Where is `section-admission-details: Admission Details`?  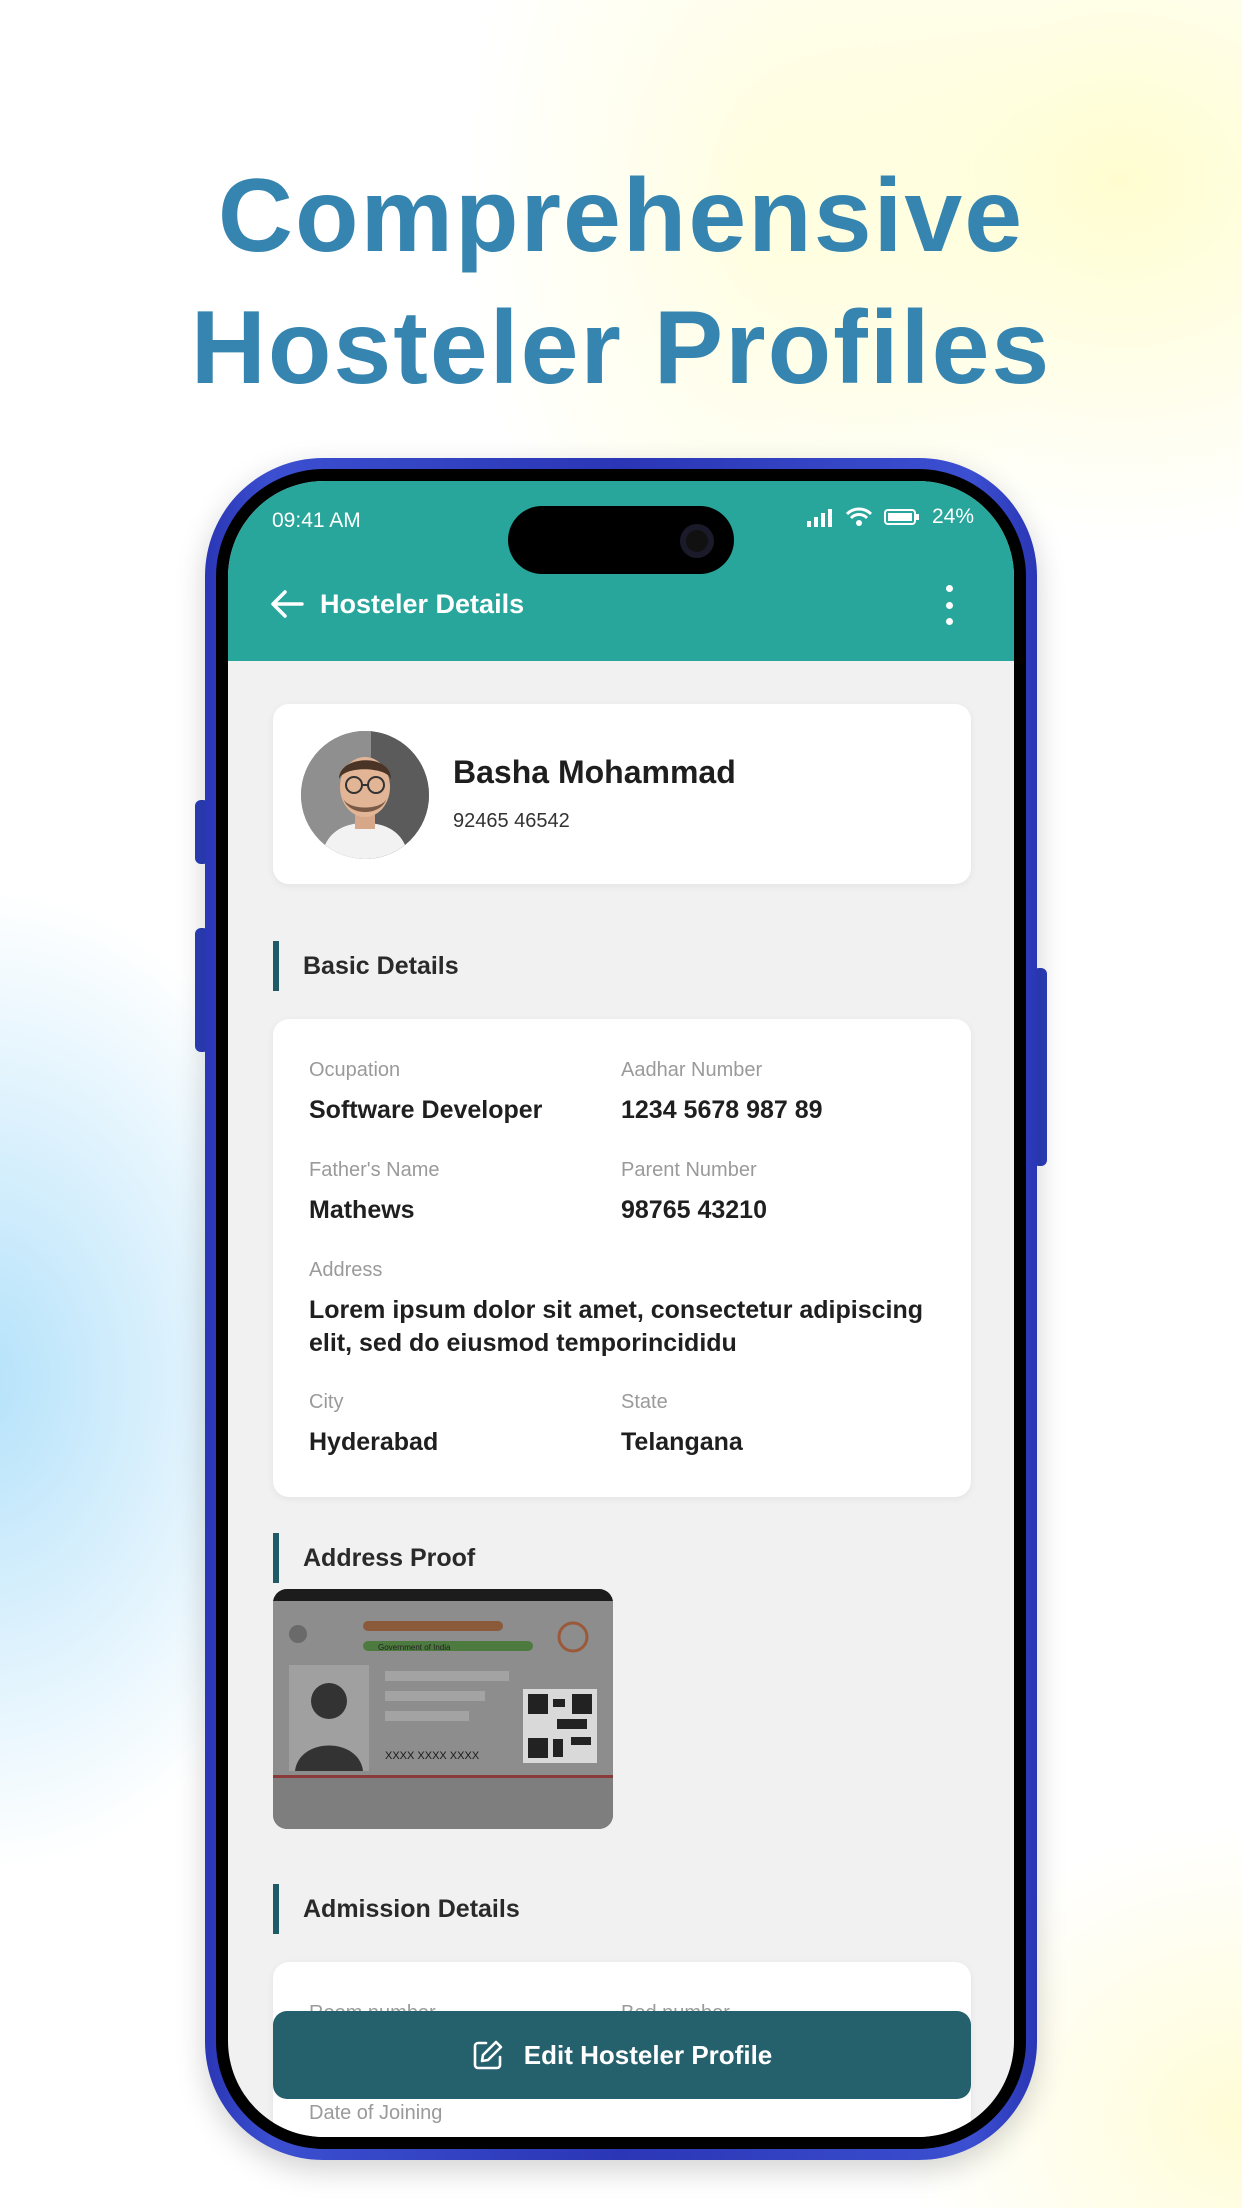
section-admission-details: Admission Details is located at coordinates (396, 1909).